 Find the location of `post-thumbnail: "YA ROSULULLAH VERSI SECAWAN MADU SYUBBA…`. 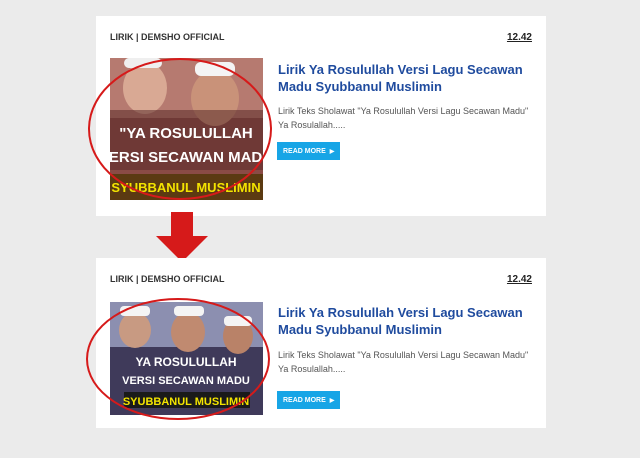

post-thumbnail: "YA ROSULULLAH VERSI SECAWAN MADU SYUBBA… is located at coordinates (186, 129).